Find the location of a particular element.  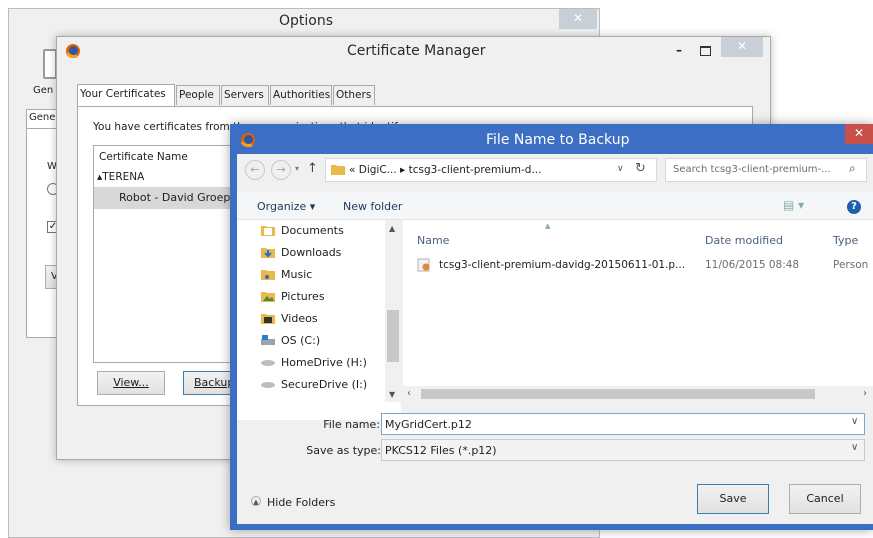

cancel-button-label: Cancel is located at coordinates (825, 498).